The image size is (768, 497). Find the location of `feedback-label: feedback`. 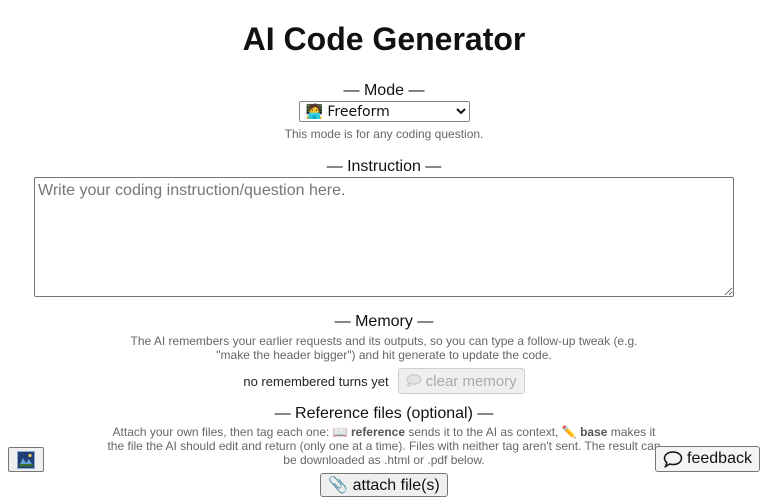

feedback-label: feedback is located at coordinates (719, 458).